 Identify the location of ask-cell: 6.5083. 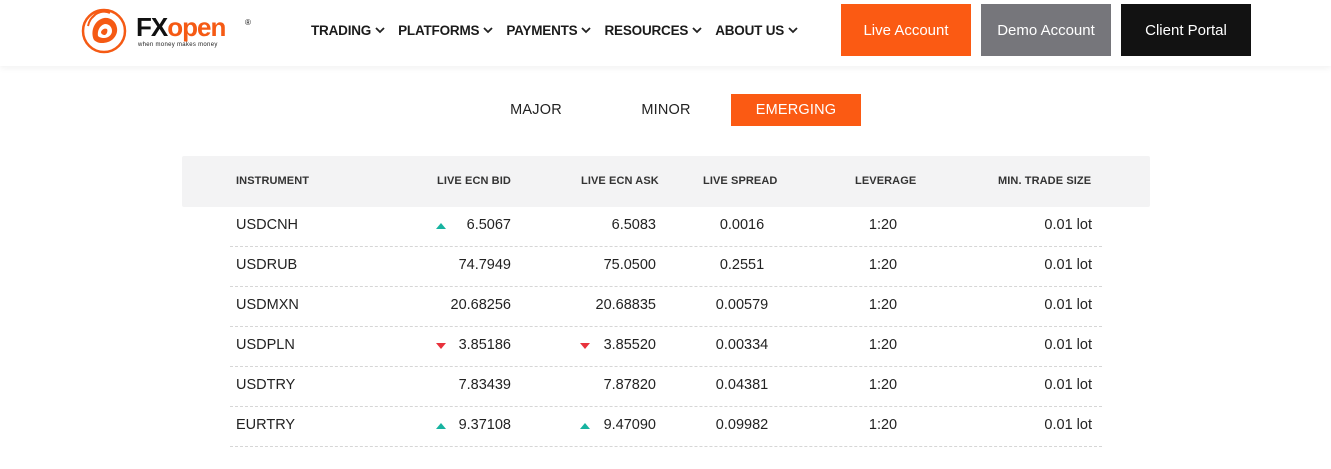
(633, 225).